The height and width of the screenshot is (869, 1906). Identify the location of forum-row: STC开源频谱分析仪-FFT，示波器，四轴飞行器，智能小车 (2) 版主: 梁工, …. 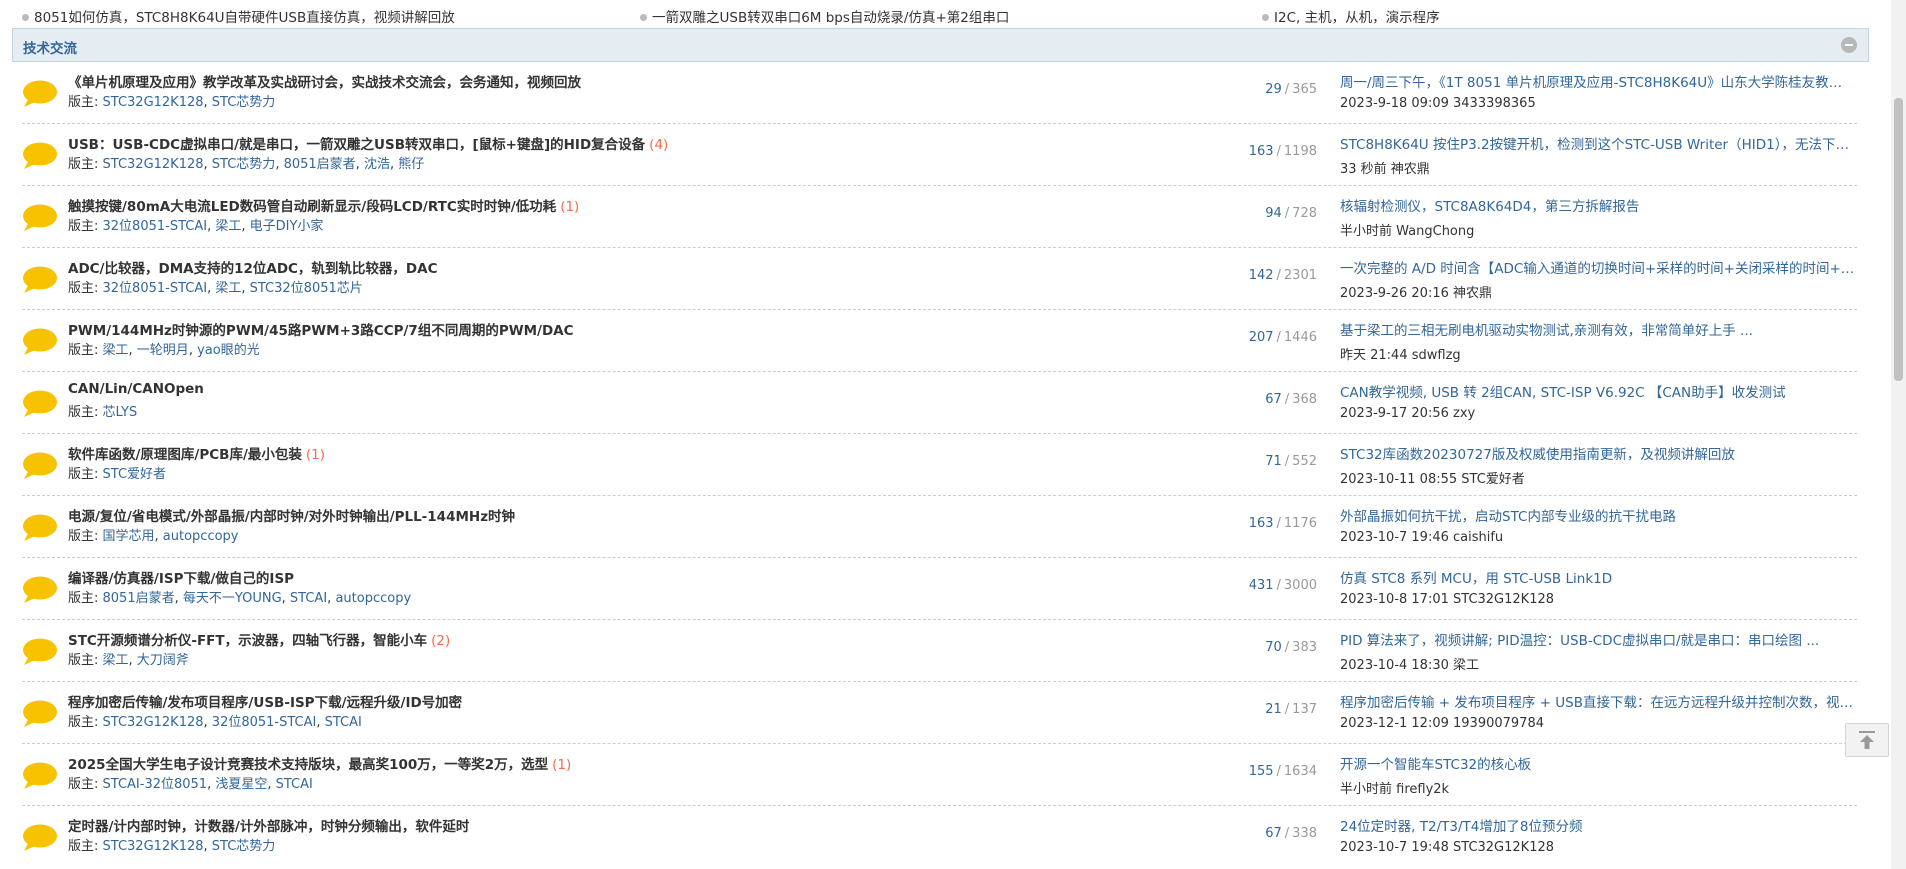
(939, 651).